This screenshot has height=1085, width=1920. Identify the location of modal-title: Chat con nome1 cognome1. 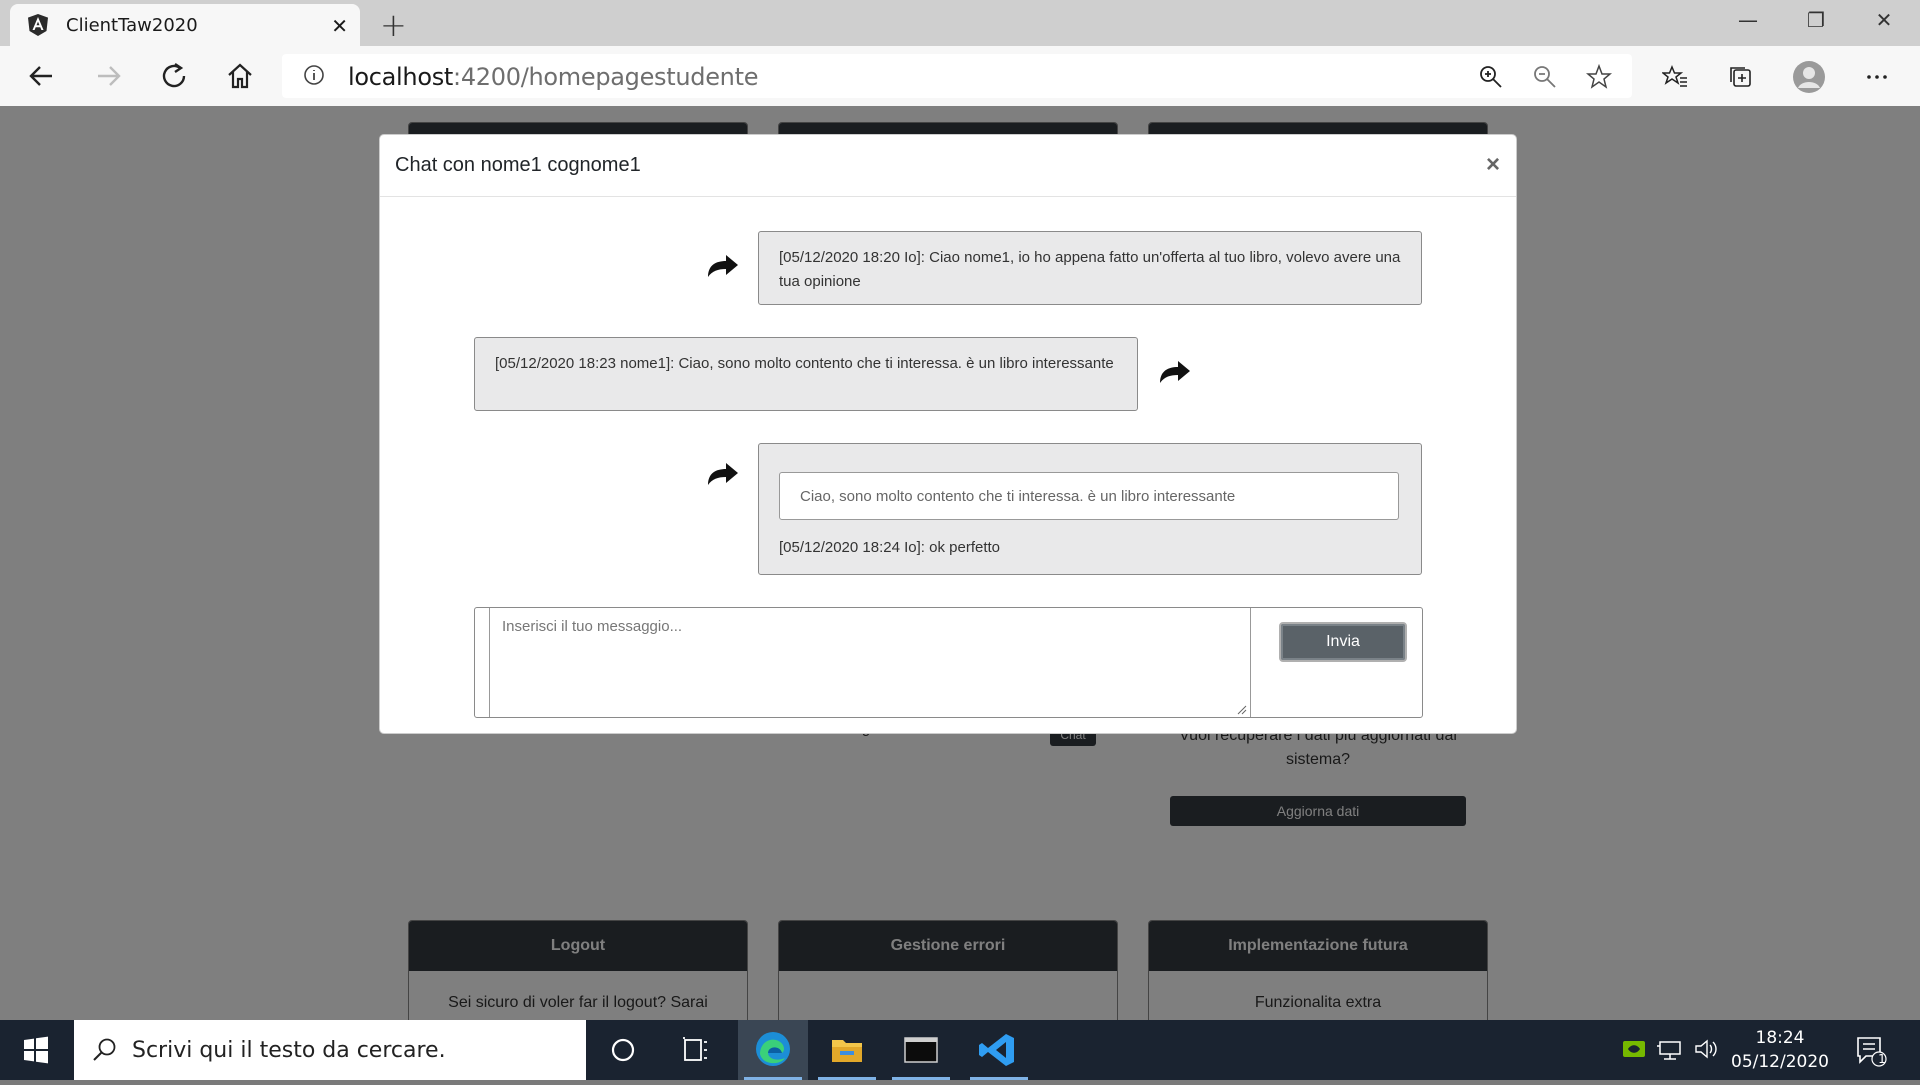
(518, 165).